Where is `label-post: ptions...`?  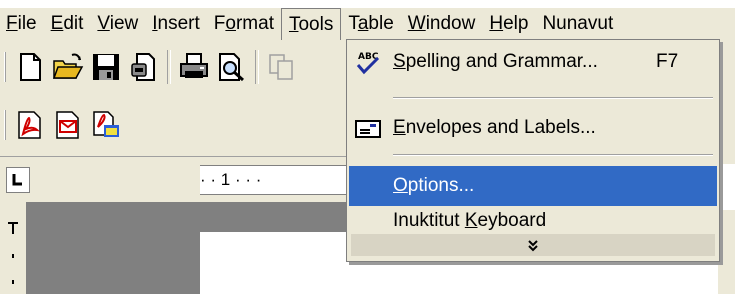
label-post: ptions... is located at coordinates (441, 185).